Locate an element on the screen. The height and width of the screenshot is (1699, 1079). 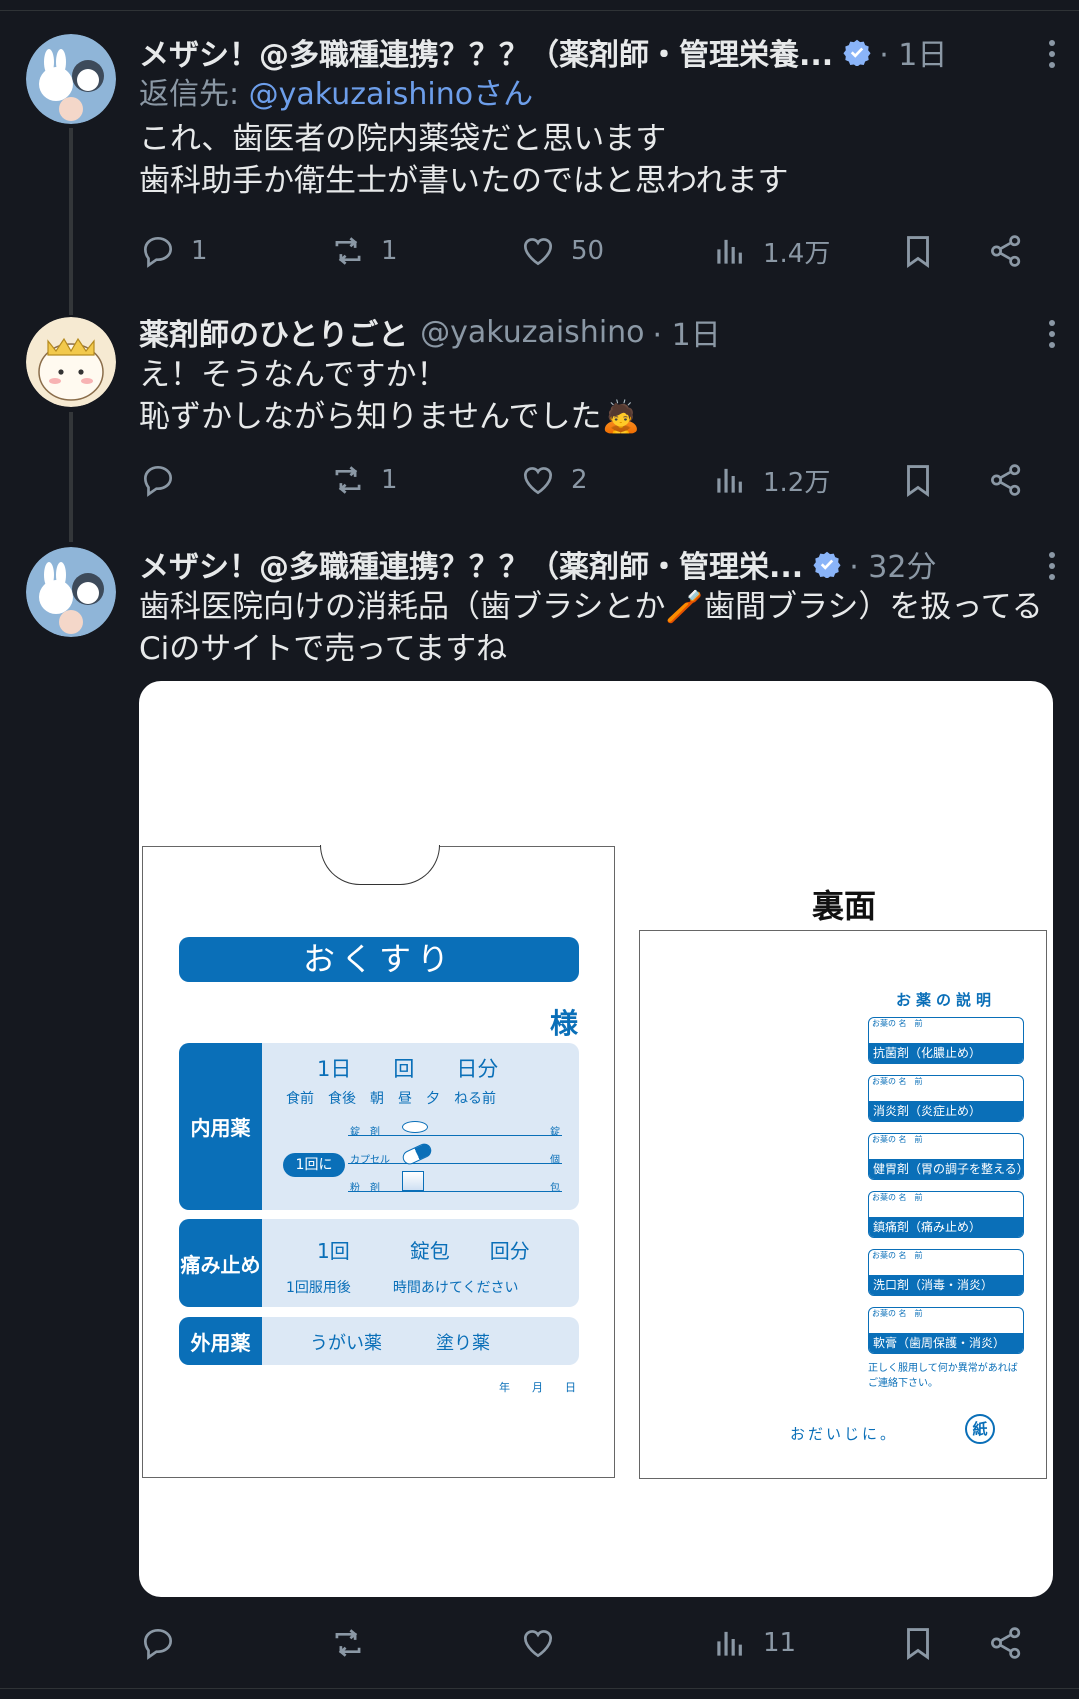
like-button is located at coordinates (545, 1643).